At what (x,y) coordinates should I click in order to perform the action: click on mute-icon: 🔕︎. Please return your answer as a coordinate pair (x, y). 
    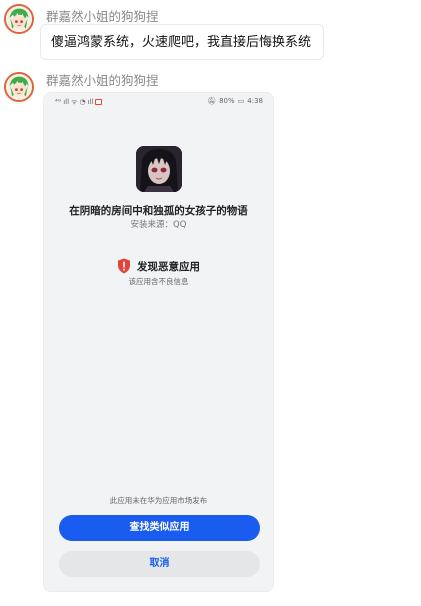
    Looking at the image, I should click on (212, 101).